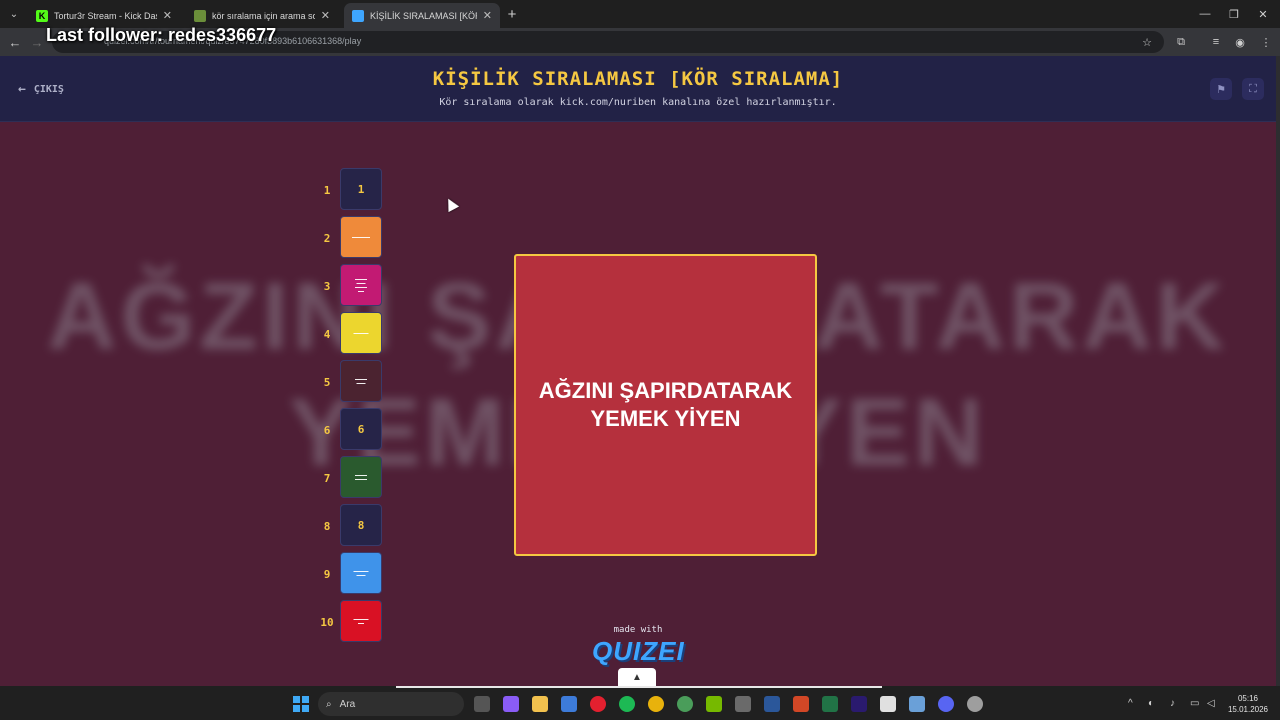  I want to click on current-item-text: AĞZINI ŞAPIRDATARAK YEMEK YİYEN, so click(665, 404).